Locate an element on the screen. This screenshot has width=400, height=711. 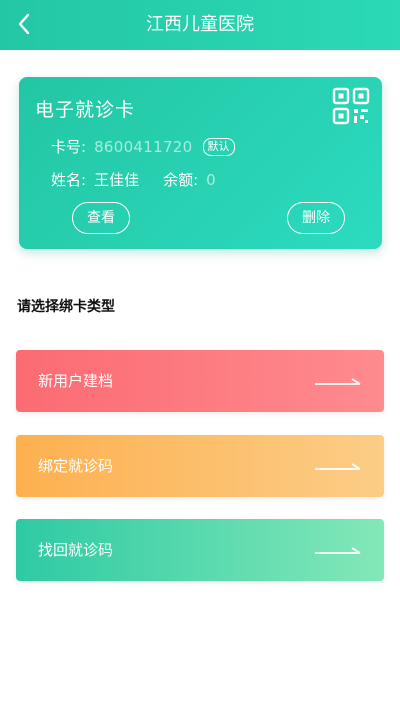
card-title: 电子就诊卡 is located at coordinates (85, 110).